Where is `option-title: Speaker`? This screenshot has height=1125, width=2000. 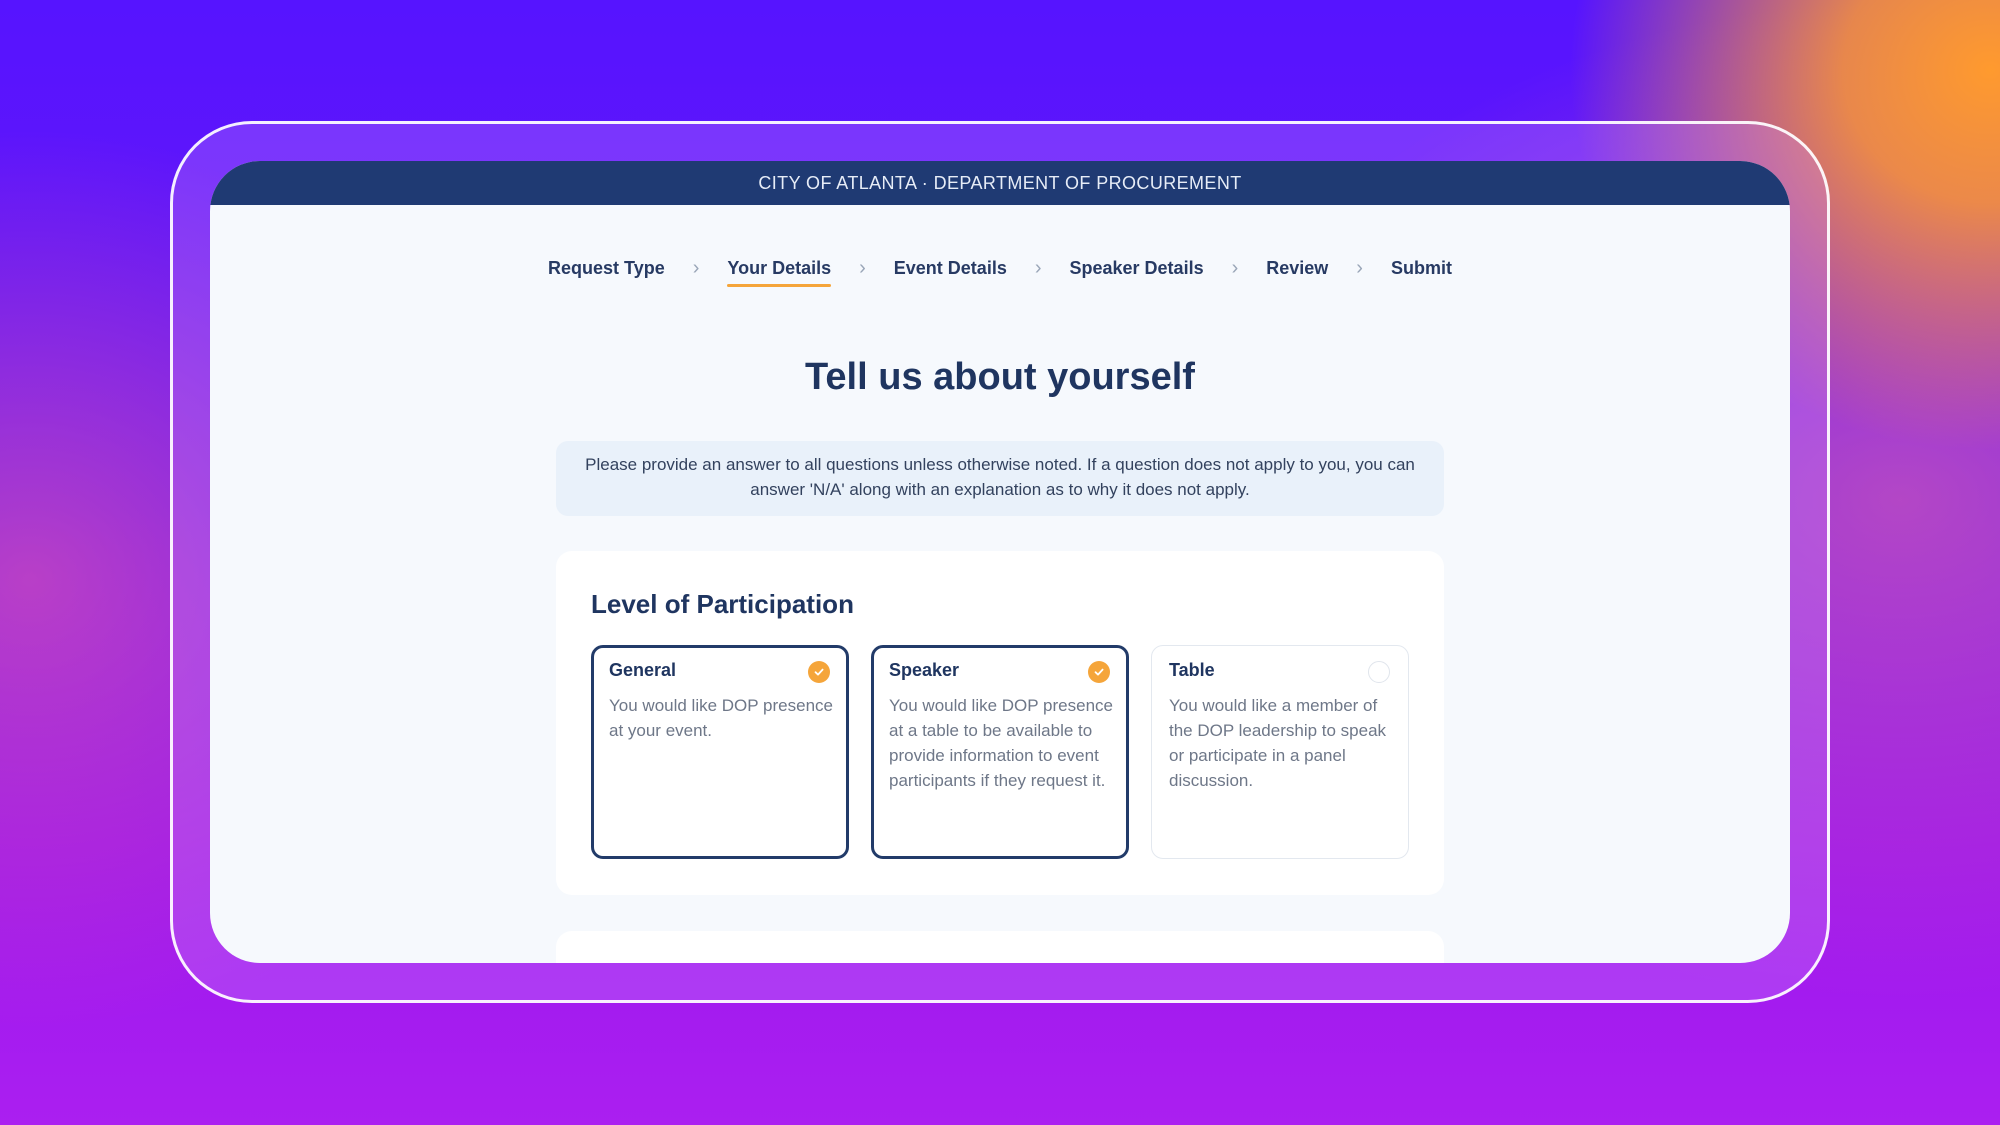
option-title: Speaker is located at coordinates (924, 670).